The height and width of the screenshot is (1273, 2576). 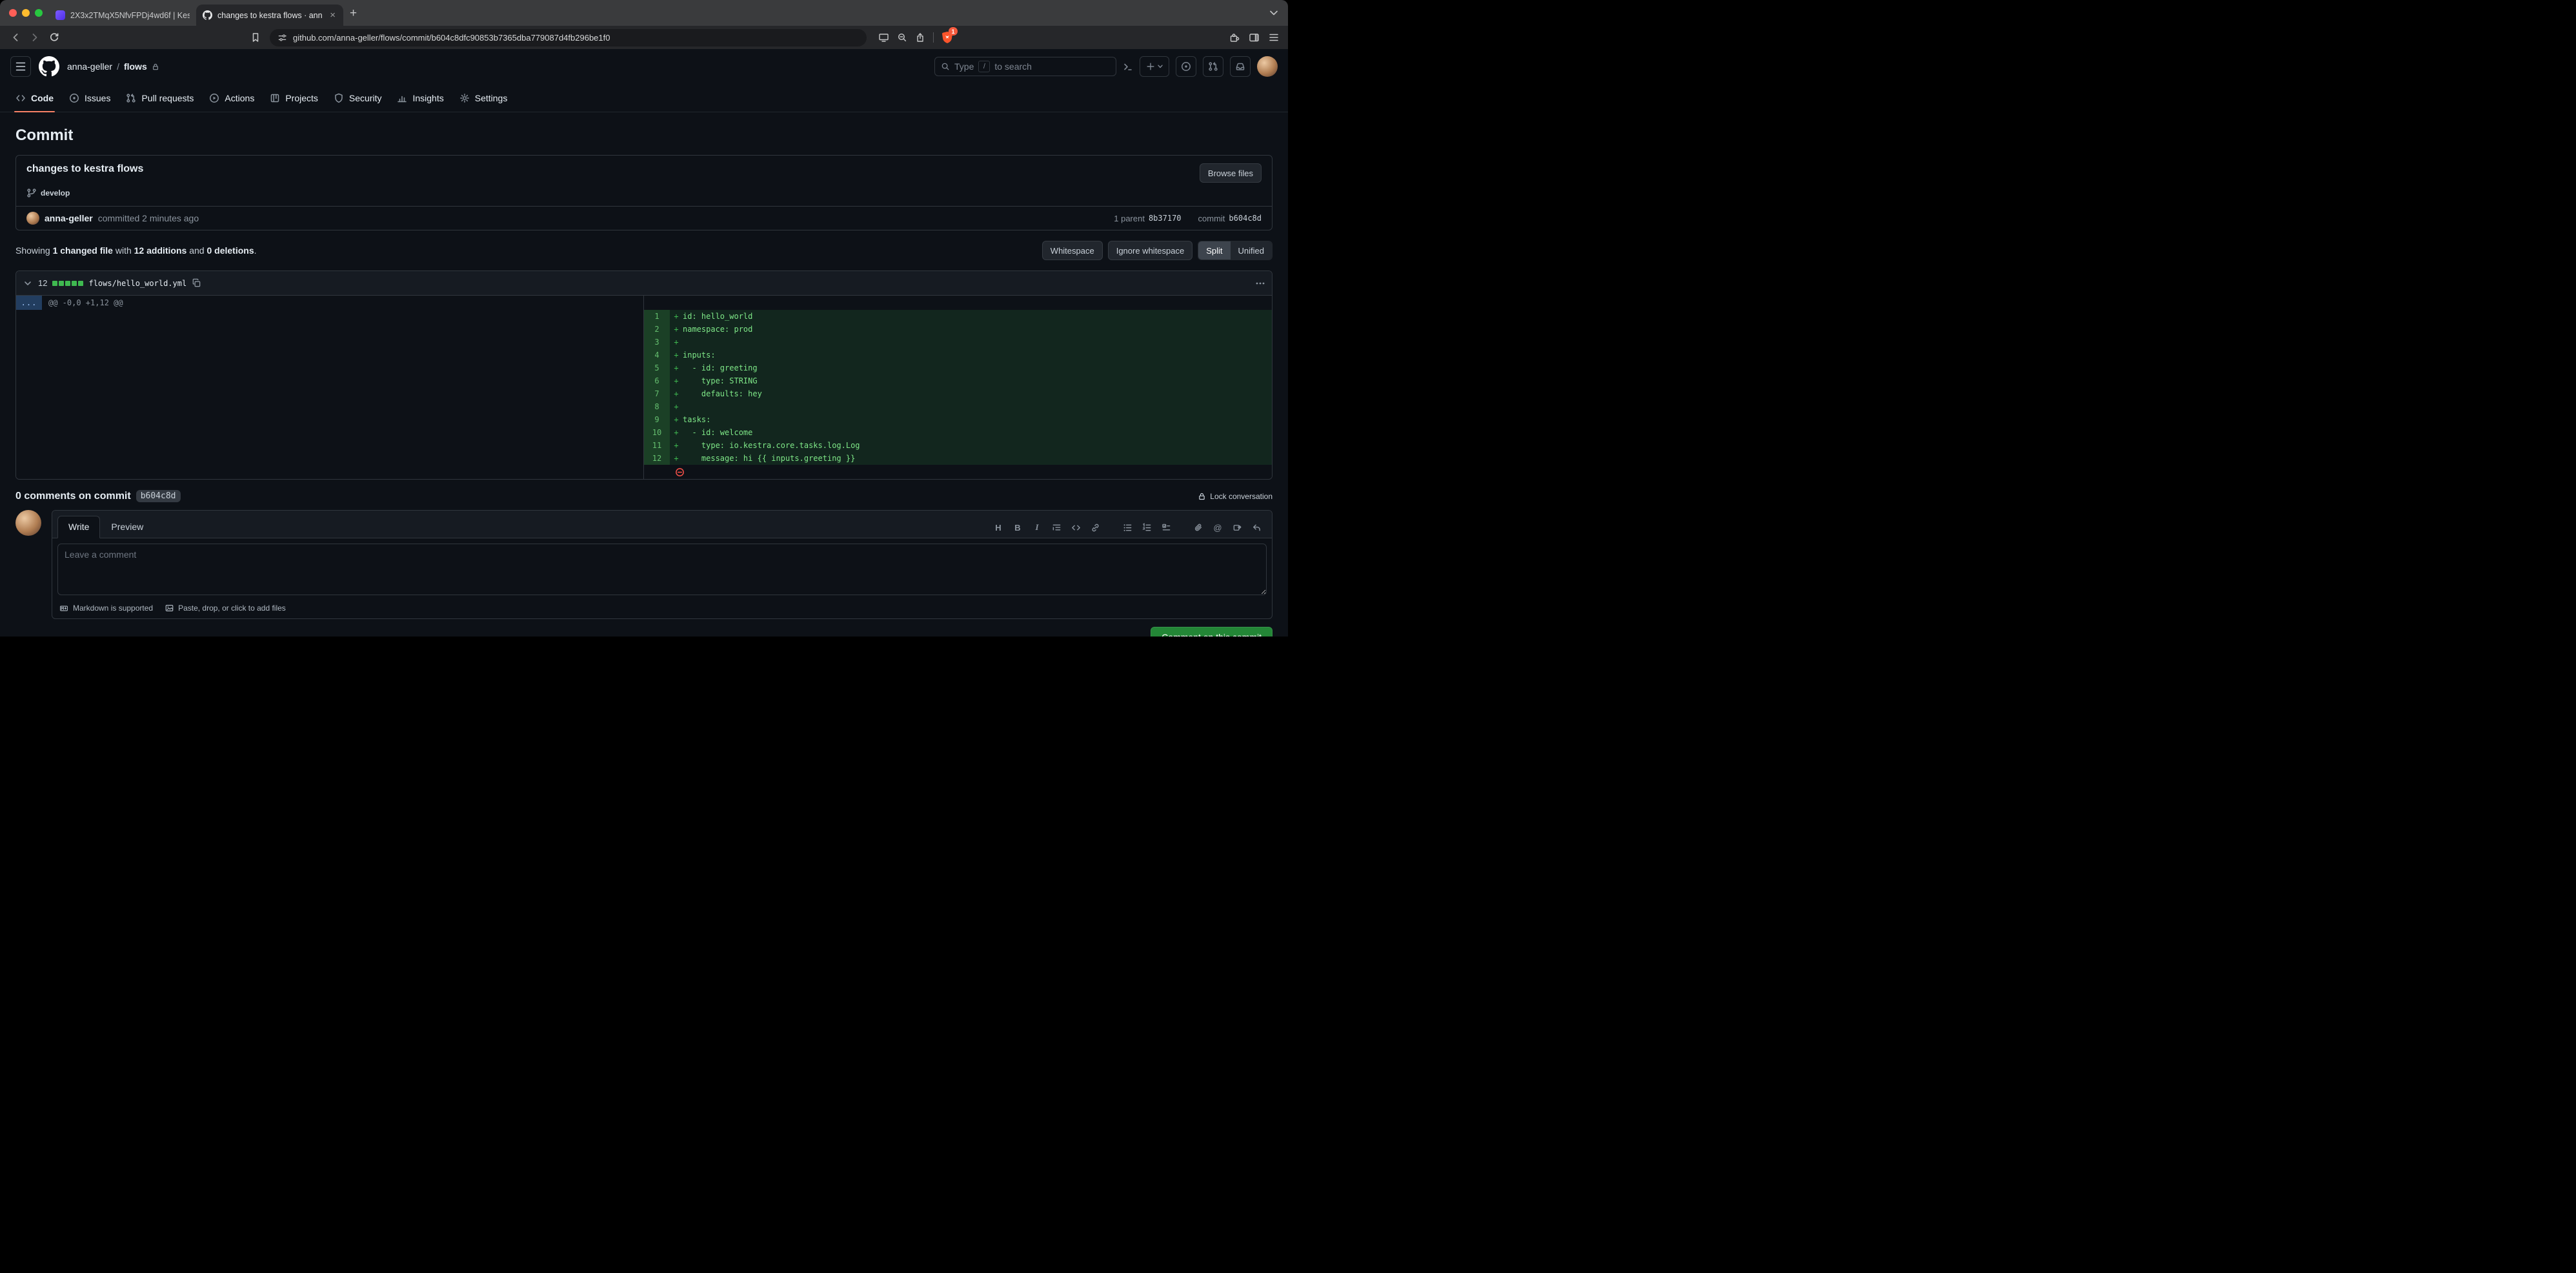 I want to click on lock-conversation-button: Lock conversation, so click(x=1235, y=496).